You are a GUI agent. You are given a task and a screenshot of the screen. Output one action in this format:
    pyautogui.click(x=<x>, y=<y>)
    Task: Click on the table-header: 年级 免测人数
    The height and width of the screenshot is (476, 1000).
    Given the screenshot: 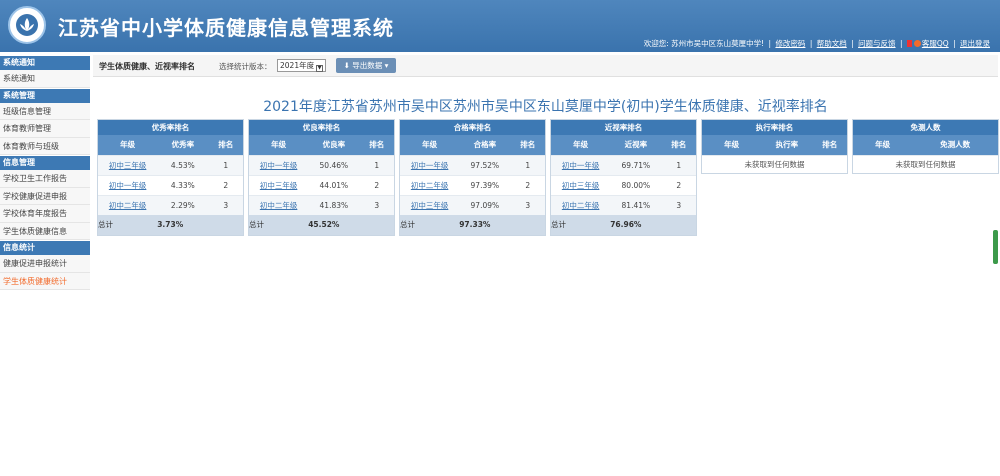 What is the action you would take?
    pyautogui.click(x=925, y=145)
    